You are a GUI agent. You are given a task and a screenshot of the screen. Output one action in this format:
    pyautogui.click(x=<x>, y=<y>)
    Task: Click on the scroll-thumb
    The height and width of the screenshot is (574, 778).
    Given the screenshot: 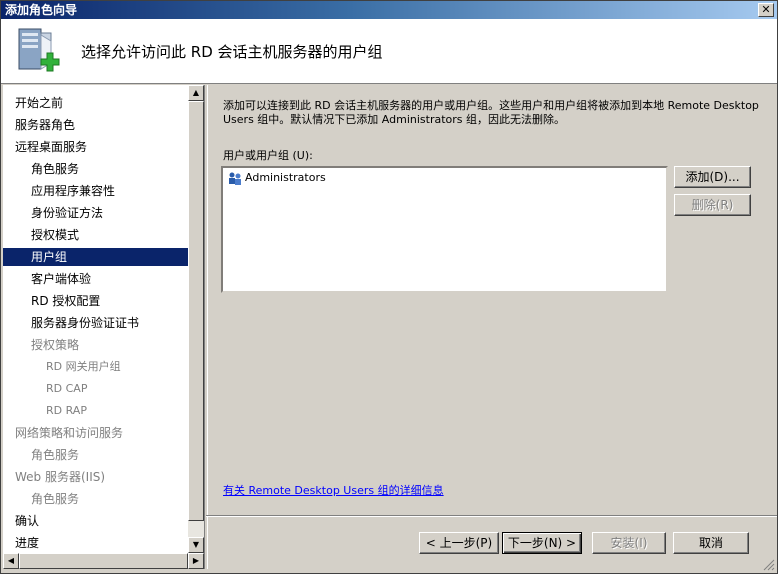 What is the action you would take?
    pyautogui.click(x=196, y=311)
    